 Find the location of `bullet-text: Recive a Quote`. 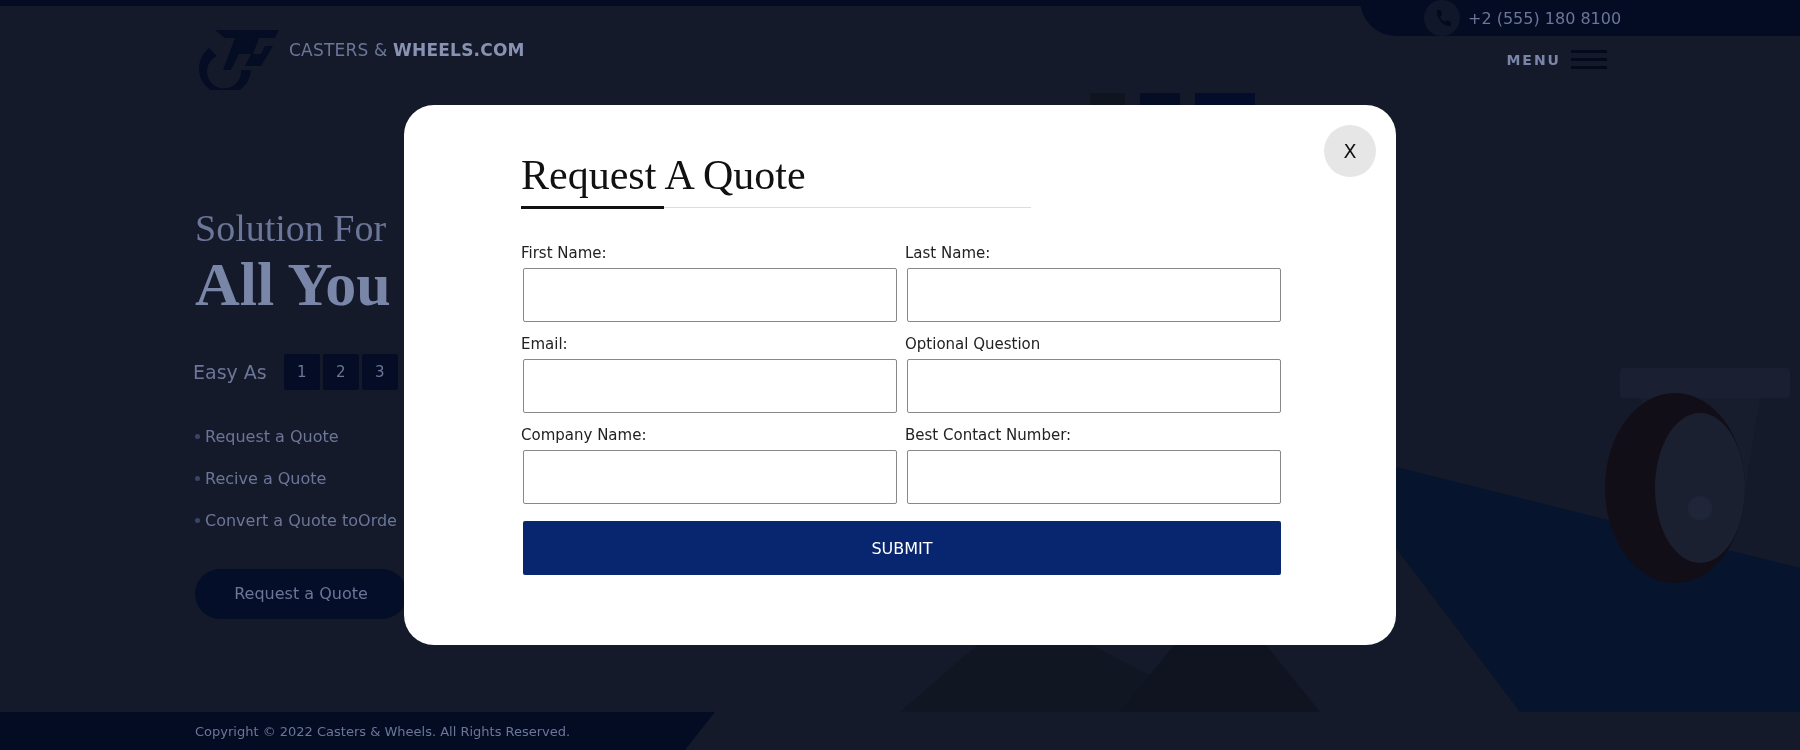

bullet-text: Recive a Quote is located at coordinates (266, 478).